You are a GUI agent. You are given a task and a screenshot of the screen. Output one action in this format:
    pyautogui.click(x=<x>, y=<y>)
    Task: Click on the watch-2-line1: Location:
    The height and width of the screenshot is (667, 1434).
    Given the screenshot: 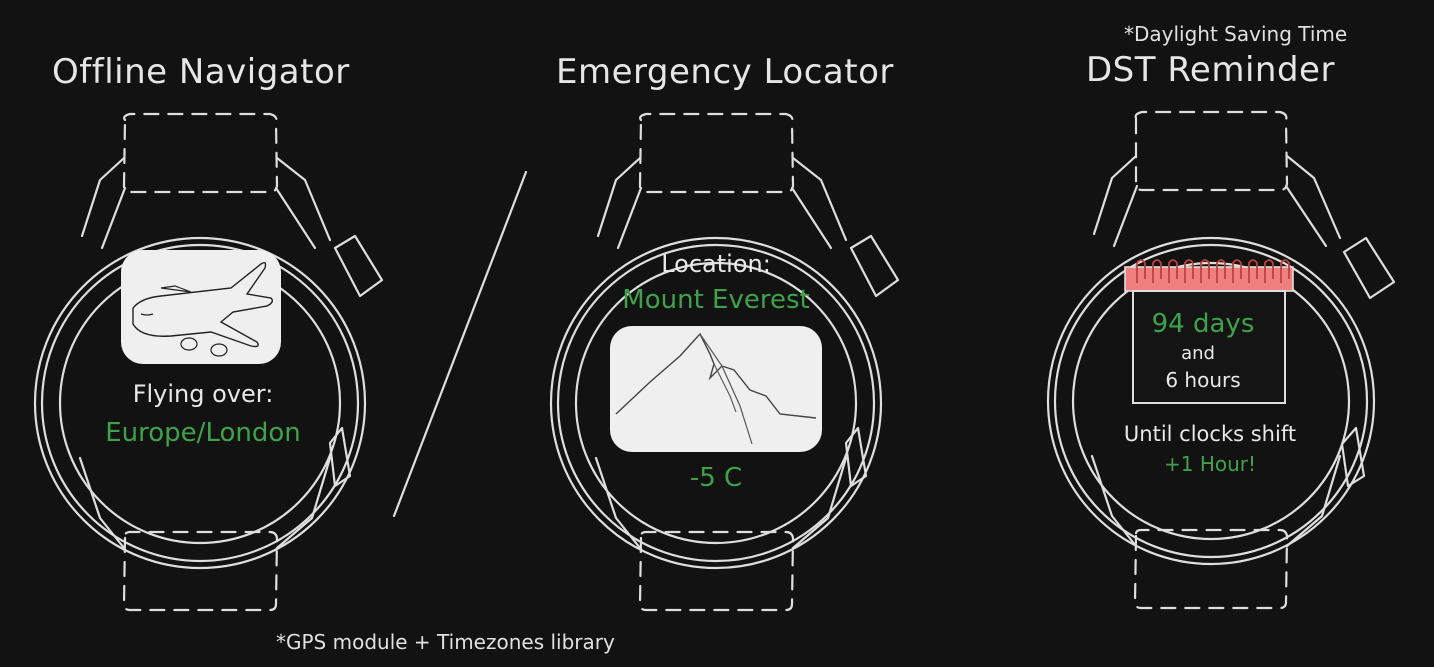 What is the action you would take?
    pyautogui.click(x=716, y=264)
    